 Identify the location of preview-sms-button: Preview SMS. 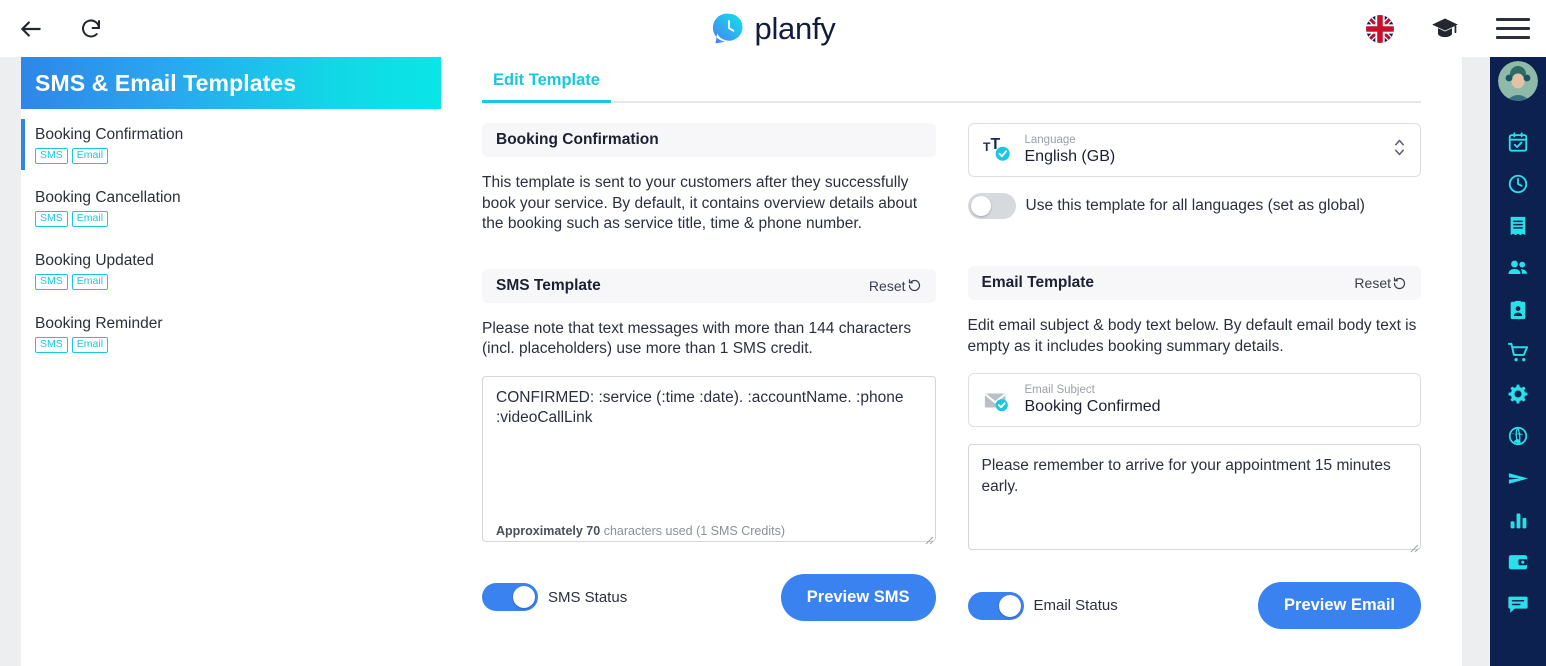
(858, 597).